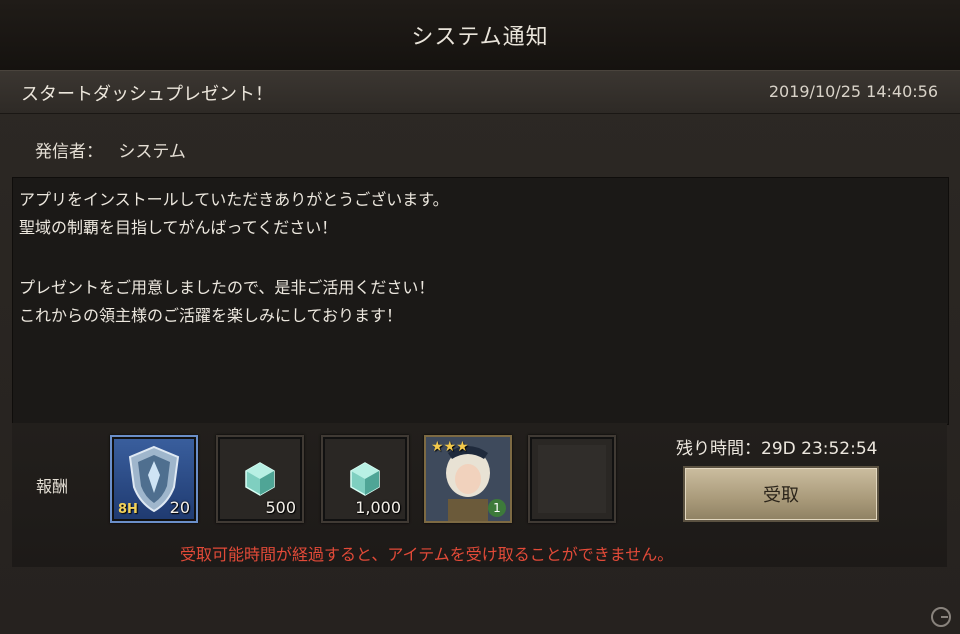 Image resolution: width=960 pixels, height=634 pixels. I want to click on item-quantity: 20, so click(179, 507).